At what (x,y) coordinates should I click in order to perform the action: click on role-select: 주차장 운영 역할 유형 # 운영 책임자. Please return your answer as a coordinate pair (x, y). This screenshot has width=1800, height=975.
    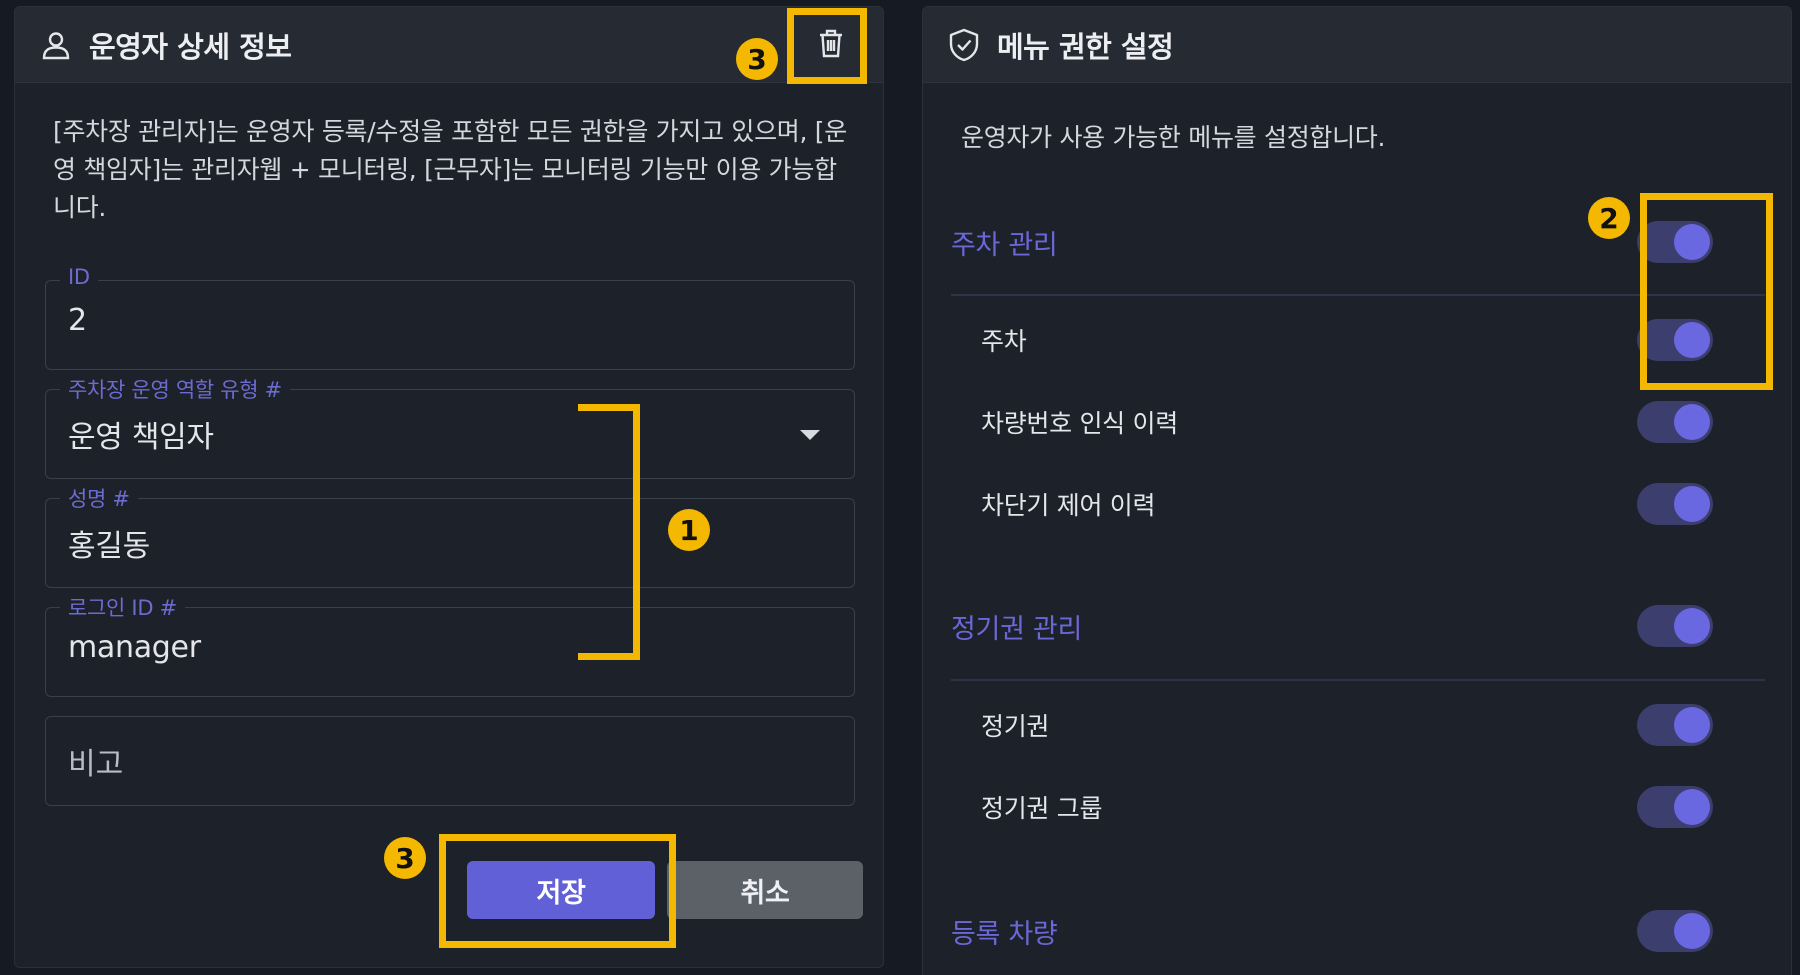
    Looking at the image, I should click on (450, 426).